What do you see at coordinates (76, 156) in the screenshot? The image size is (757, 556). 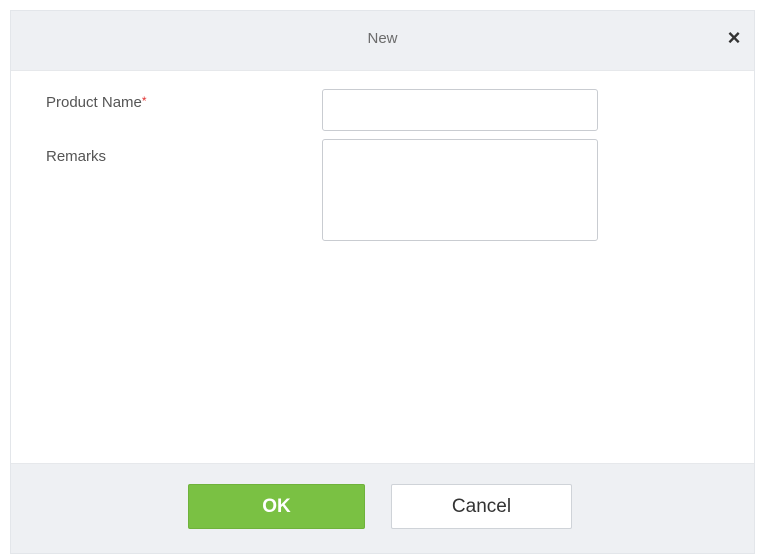 I see `remarks-label: Remarks` at bounding box center [76, 156].